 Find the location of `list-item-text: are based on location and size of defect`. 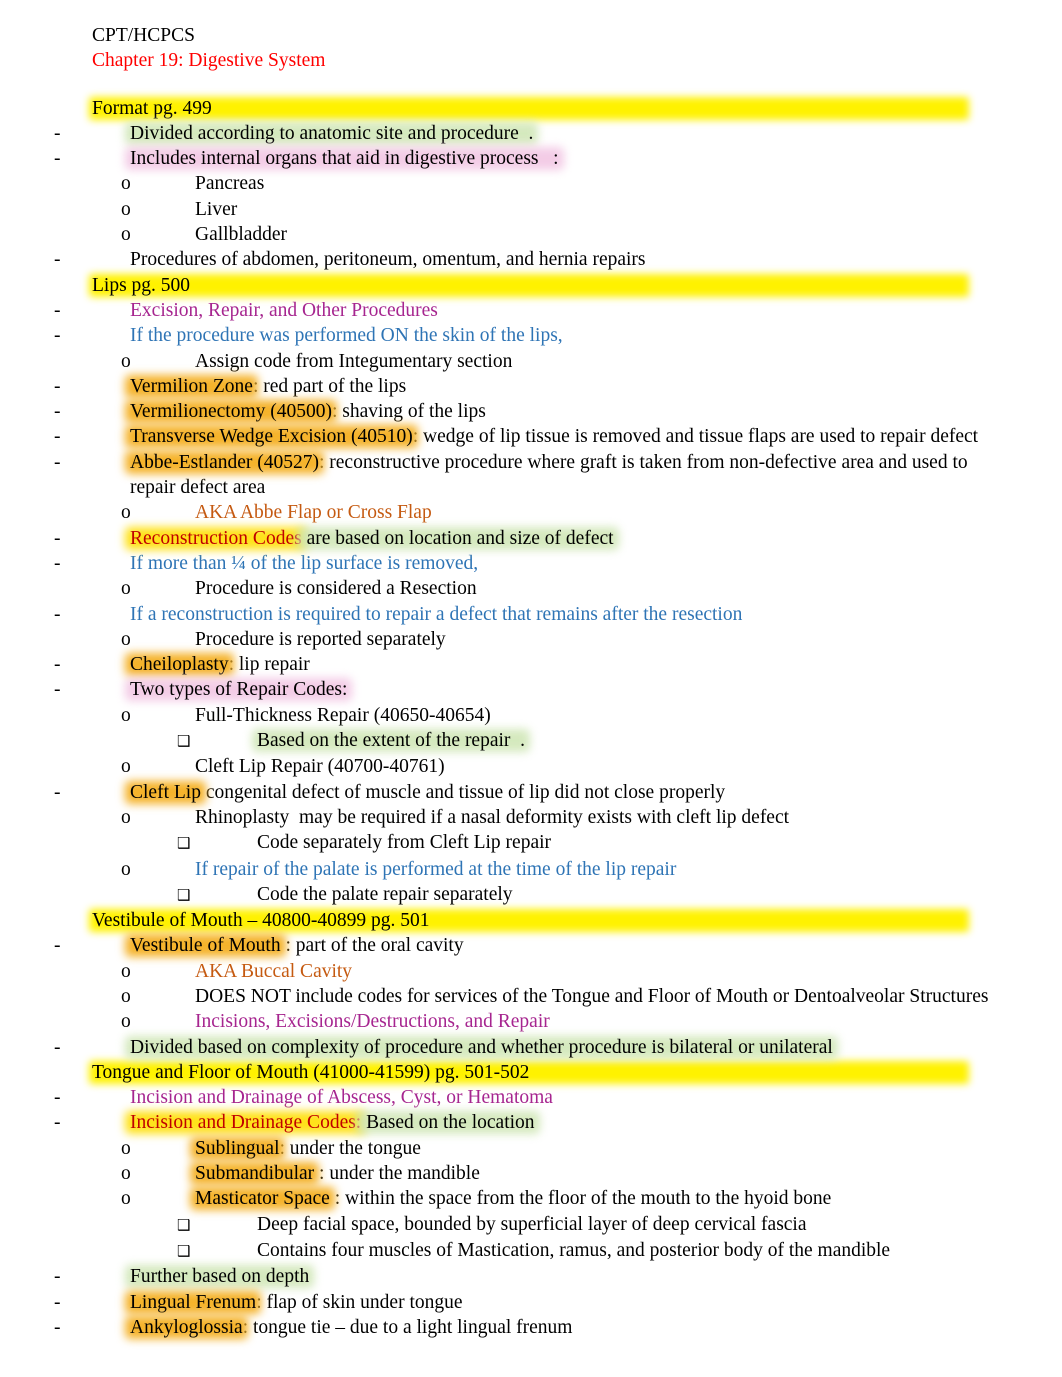

list-item-text: are based on location and size of defect is located at coordinates (457, 538).